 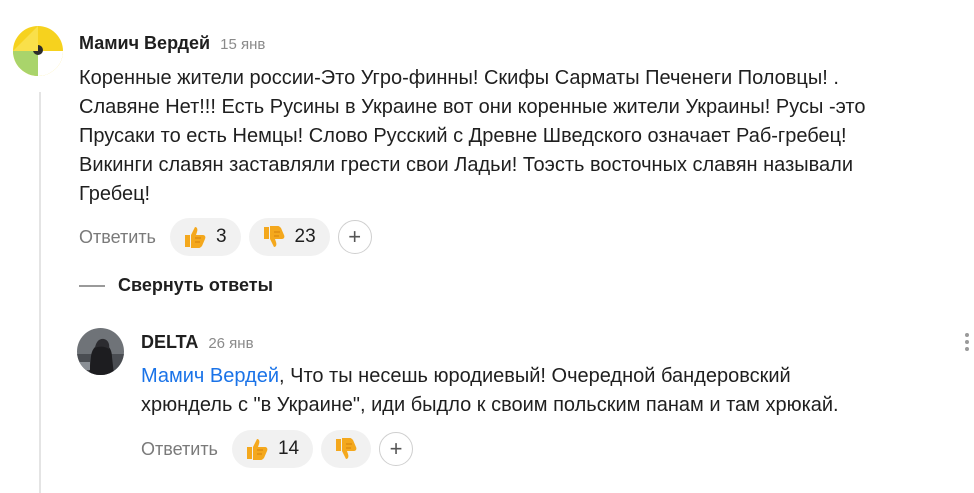 I want to click on collapse-dash, so click(x=92, y=285).